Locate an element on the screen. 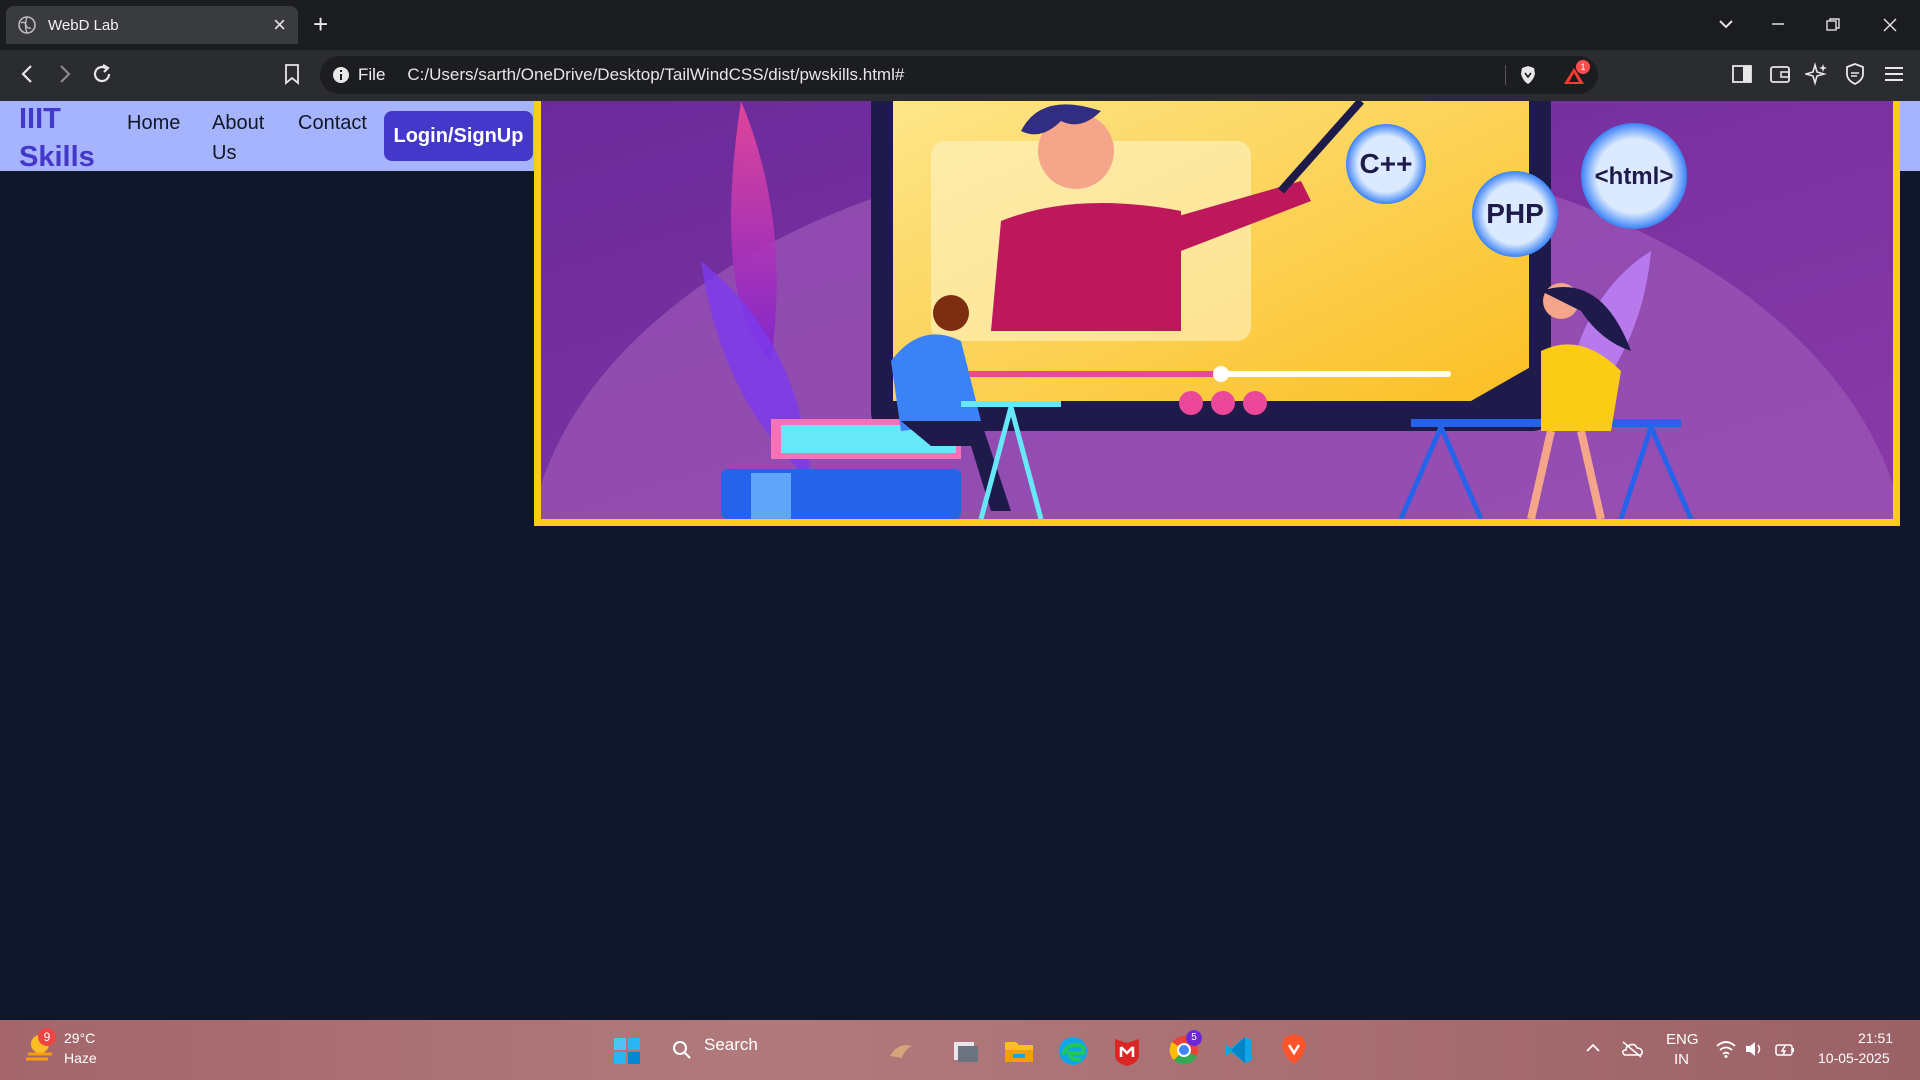 Image resolution: width=1920 pixels, height=1080 pixels. wifi-icon is located at coordinates (1726, 1049).